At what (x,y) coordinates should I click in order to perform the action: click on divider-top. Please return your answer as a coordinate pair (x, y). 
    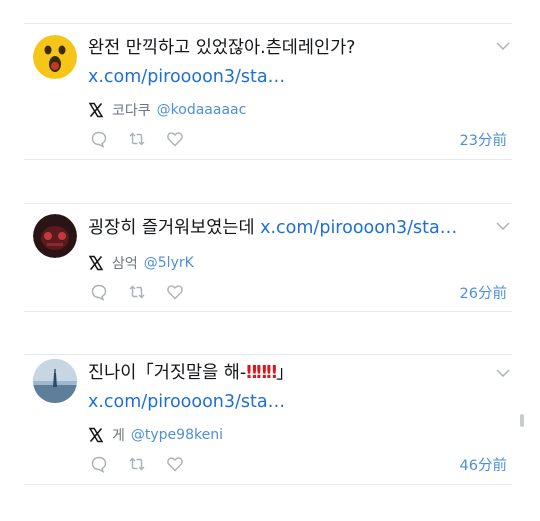
    Looking at the image, I should click on (268, 23).